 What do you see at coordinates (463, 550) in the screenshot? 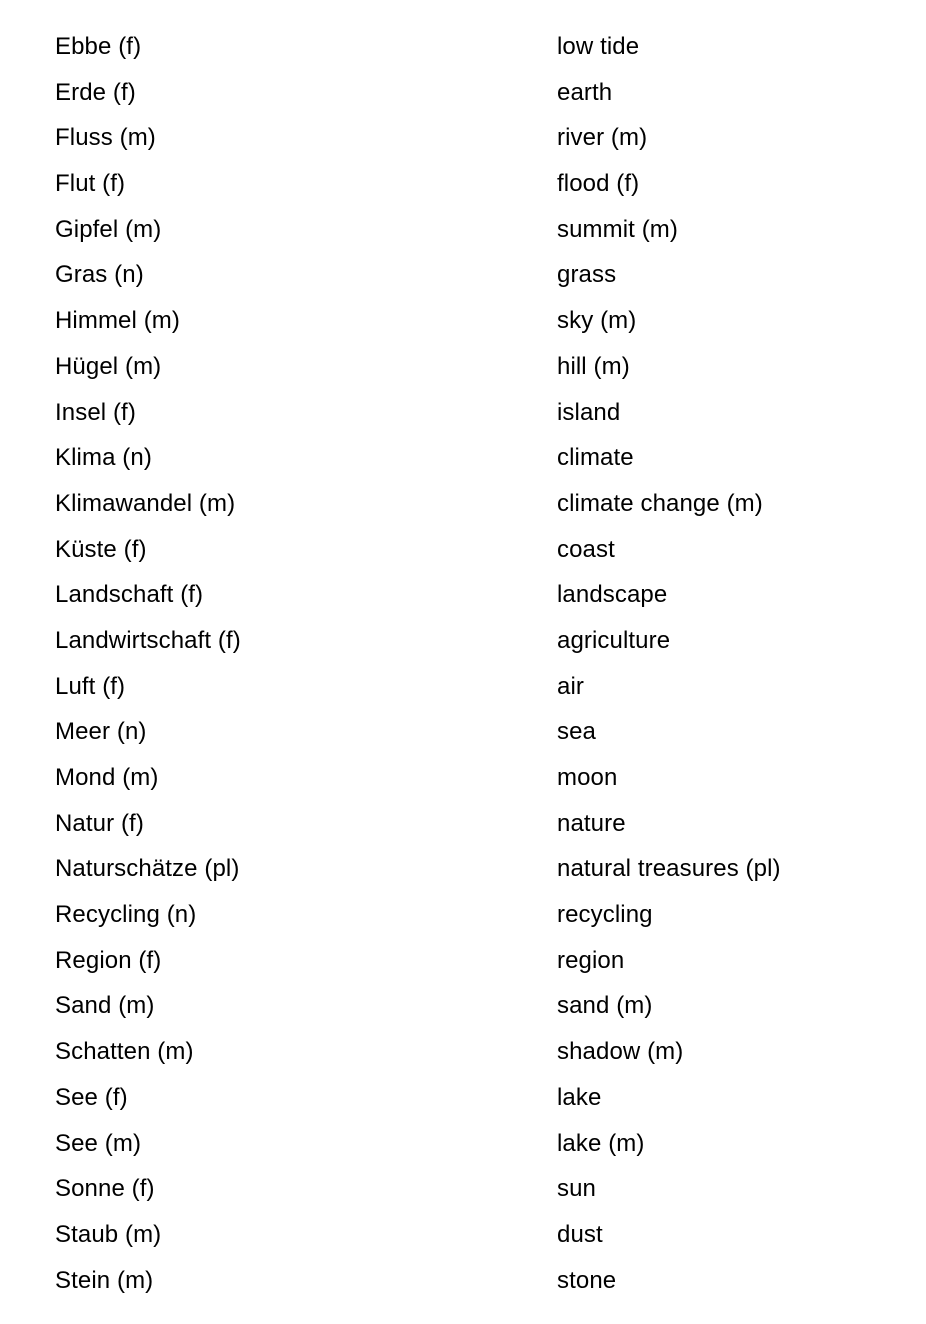
I see `vocabulary-row: Küste (f) coast` at bounding box center [463, 550].